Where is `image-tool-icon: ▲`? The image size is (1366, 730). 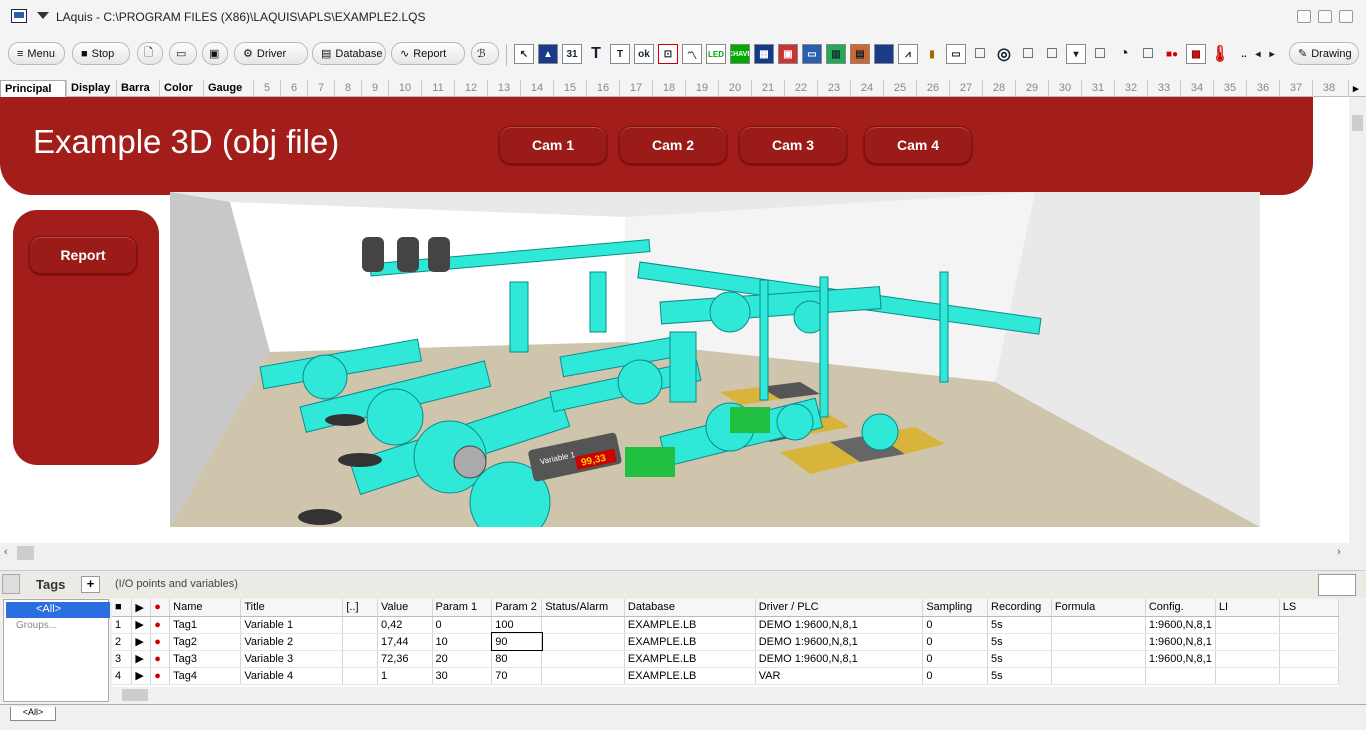 image-tool-icon: ▲ is located at coordinates (548, 54).